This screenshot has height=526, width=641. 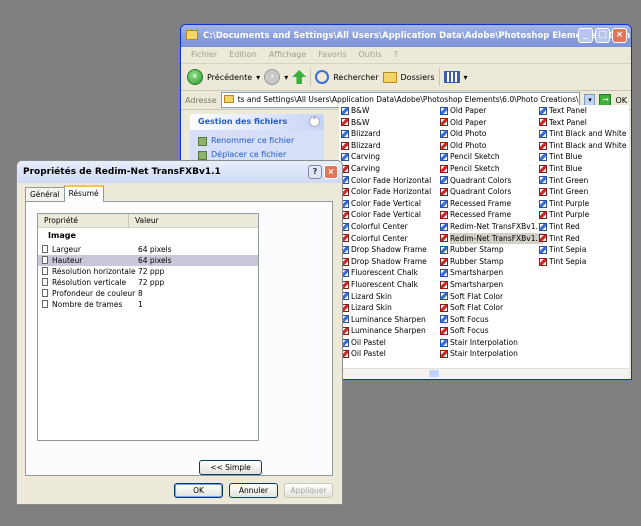 What do you see at coordinates (144, 220) in the screenshot?
I see `column-header-value: Valeur` at bounding box center [144, 220].